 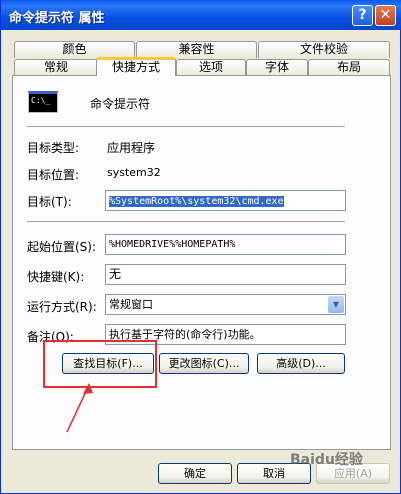 What do you see at coordinates (195, 473) in the screenshot?
I see `ok-button: 确定` at bounding box center [195, 473].